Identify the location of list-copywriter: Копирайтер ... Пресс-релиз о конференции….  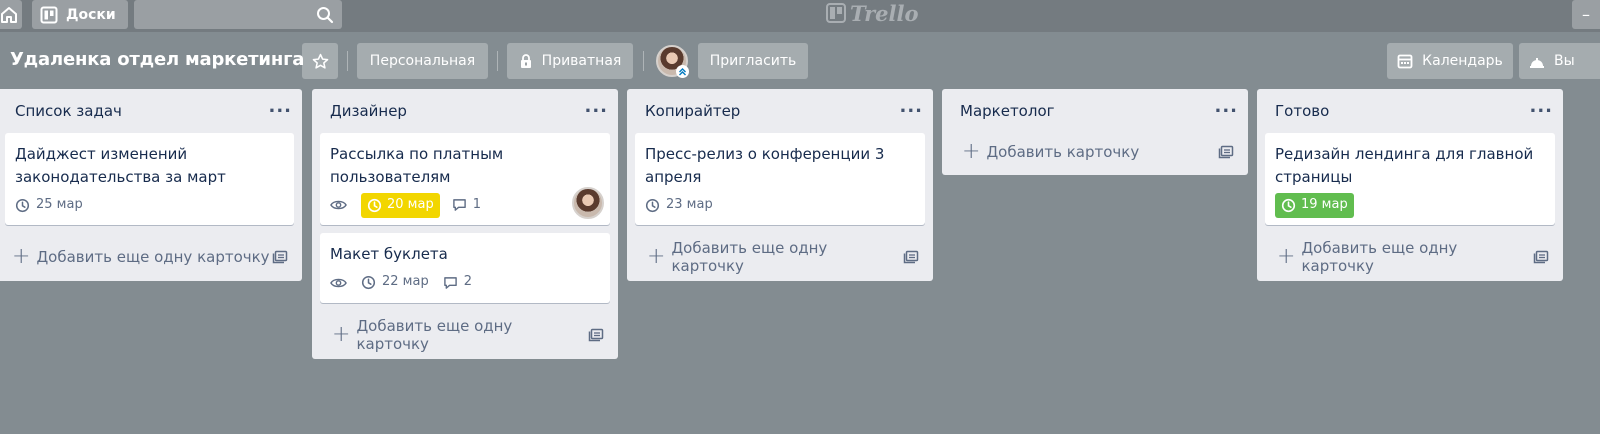
(780, 185).